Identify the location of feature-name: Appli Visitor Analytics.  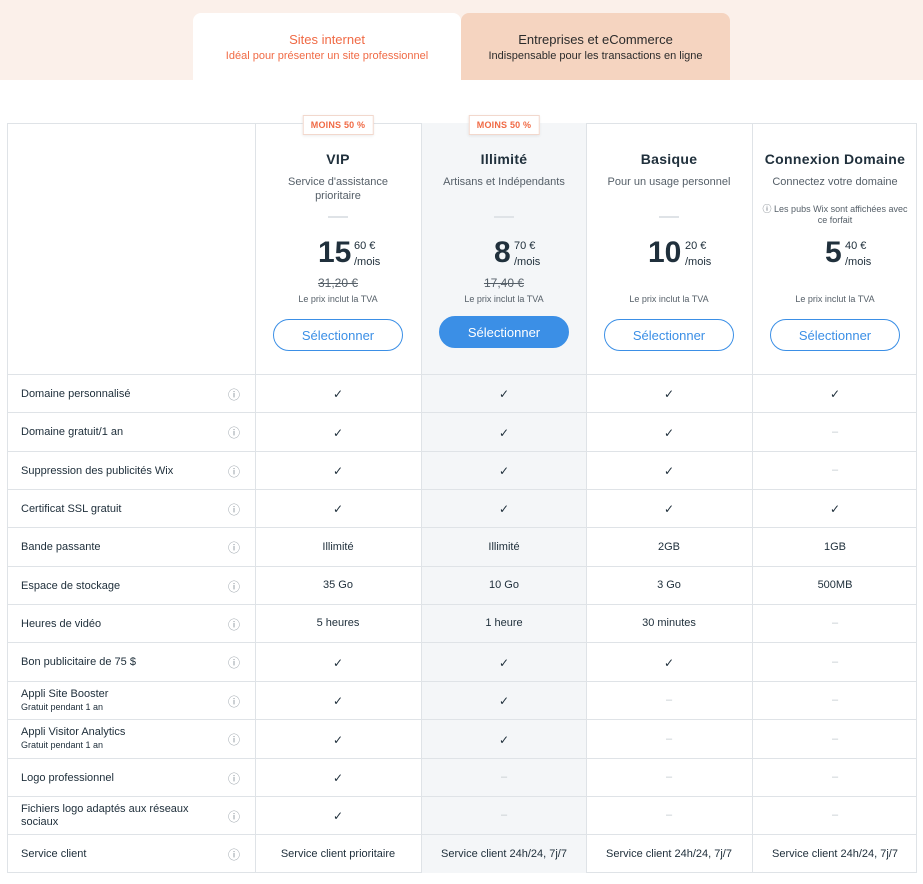
(73, 732).